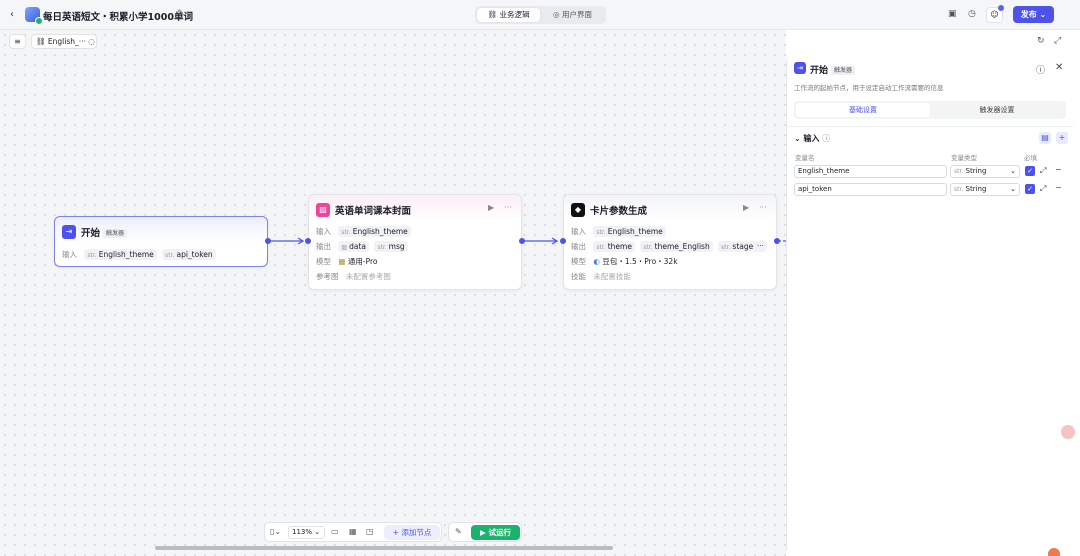 The height and width of the screenshot is (556, 1080). What do you see at coordinates (737, 246) in the screenshot?
I see `var-tag: str. stage` at bounding box center [737, 246].